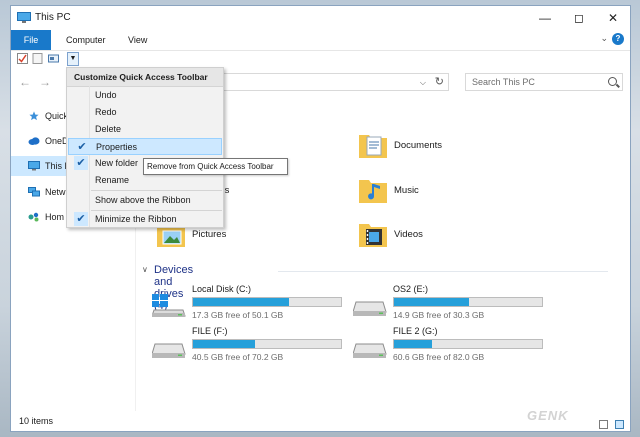 The image size is (640, 437). What do you see at coordinates (145, 95) in the screenshot?
I see `menu-item-undo: Undo` at bounding box center [145, 95].